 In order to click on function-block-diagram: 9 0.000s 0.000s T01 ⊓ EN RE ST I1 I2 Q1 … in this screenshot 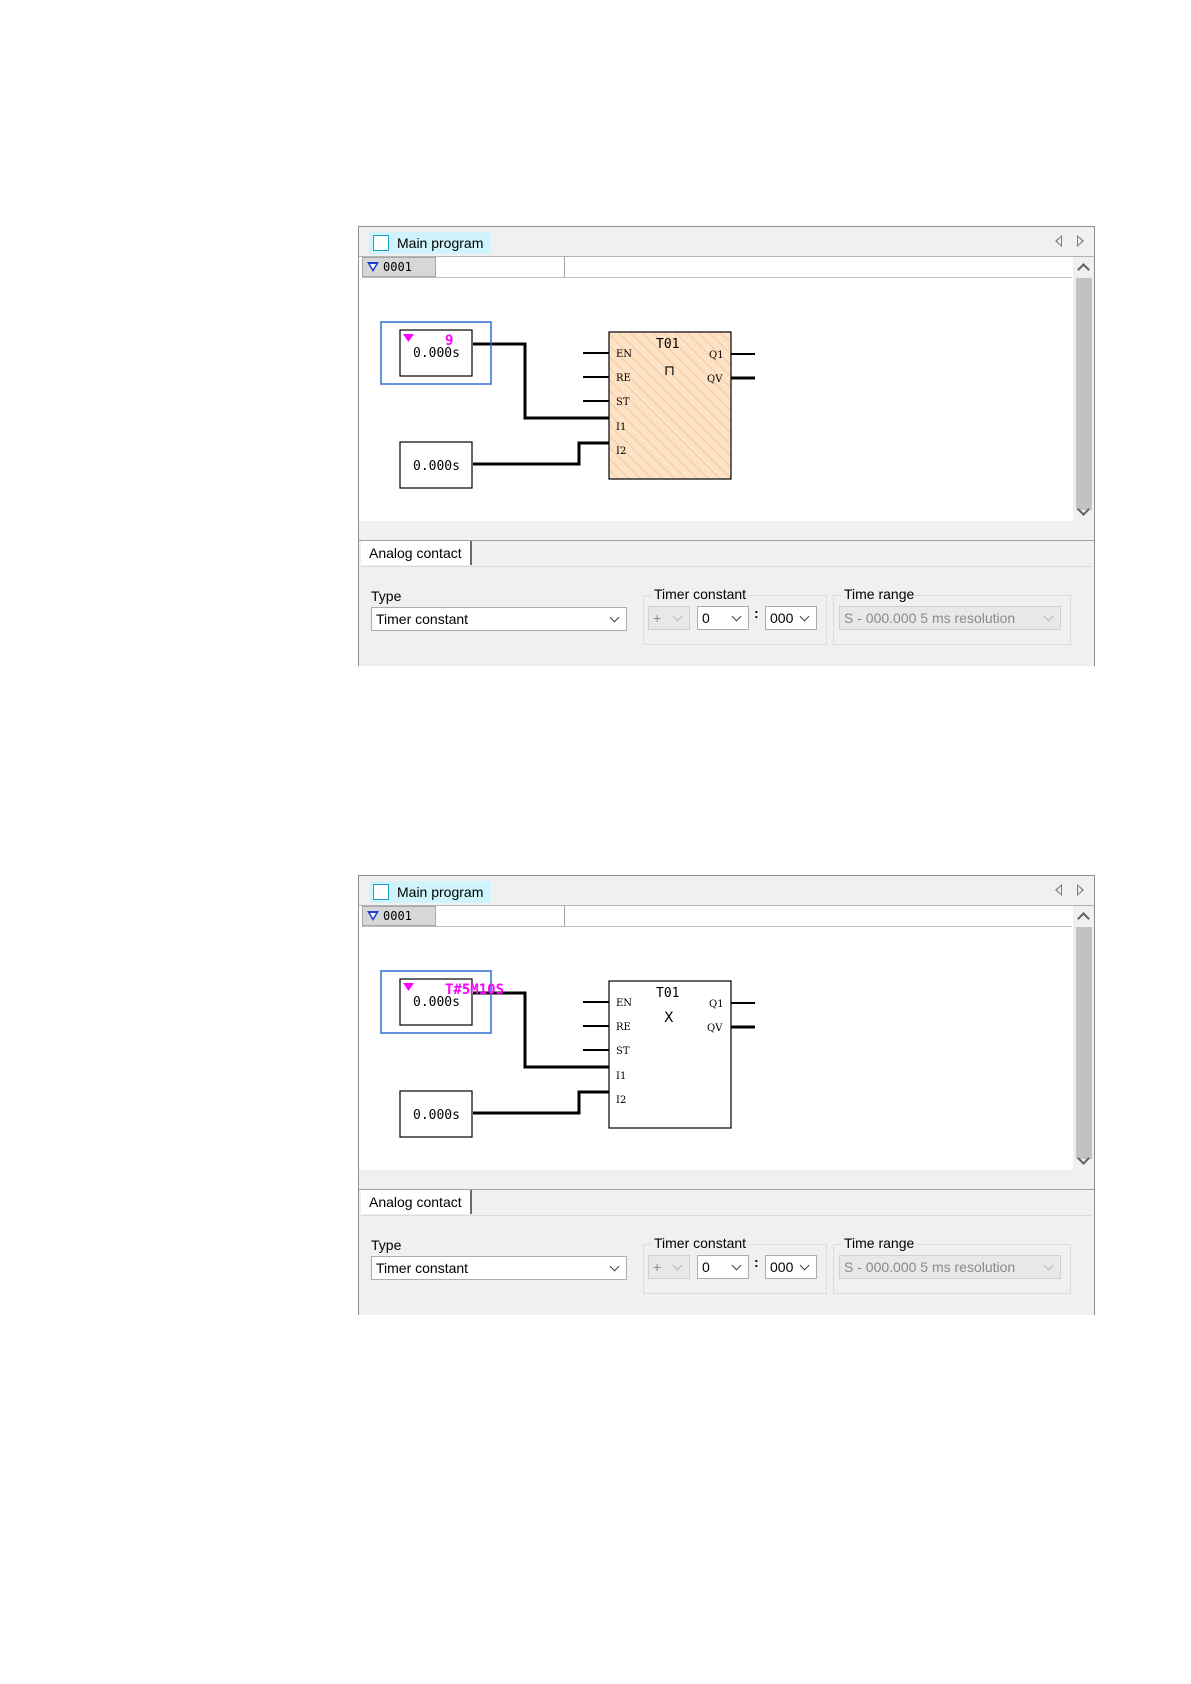, I will do `click(567, 405)`.